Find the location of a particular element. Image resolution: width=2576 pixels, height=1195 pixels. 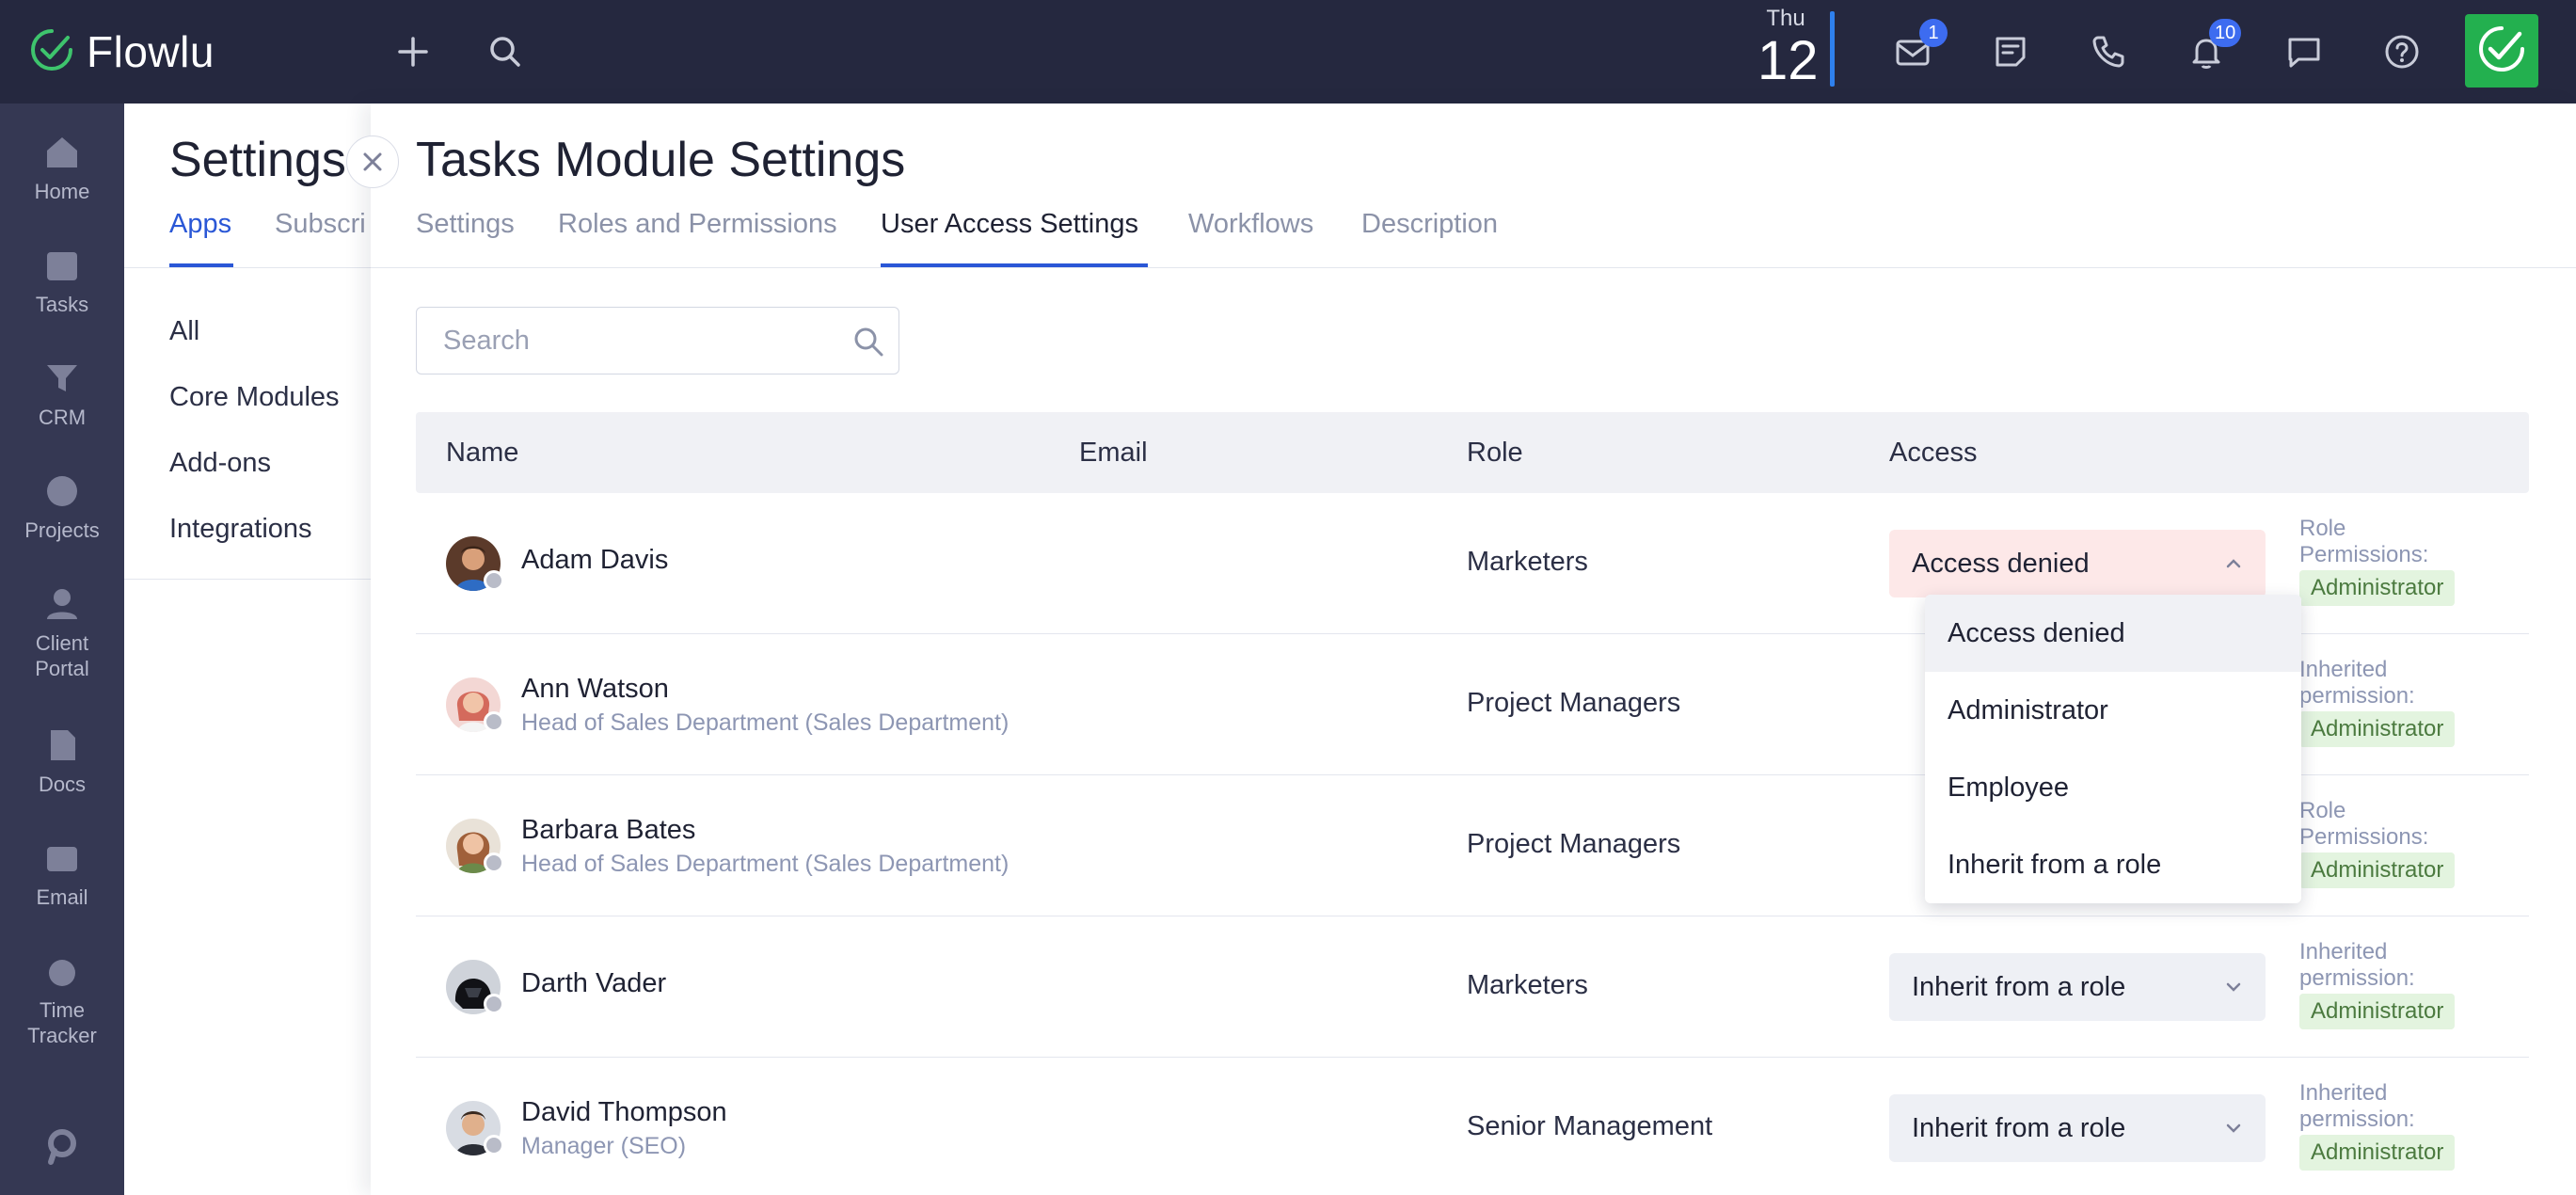

user-role: Senior Management is located at coordinates (1590, 1126).